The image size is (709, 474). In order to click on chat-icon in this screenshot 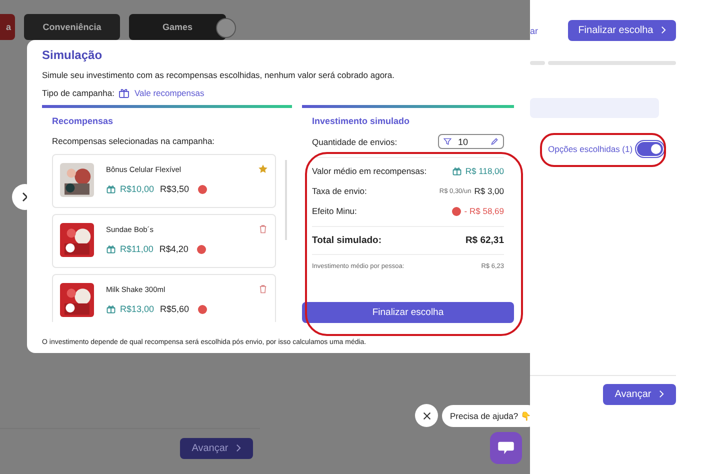, I will do `click(506, 448)`.